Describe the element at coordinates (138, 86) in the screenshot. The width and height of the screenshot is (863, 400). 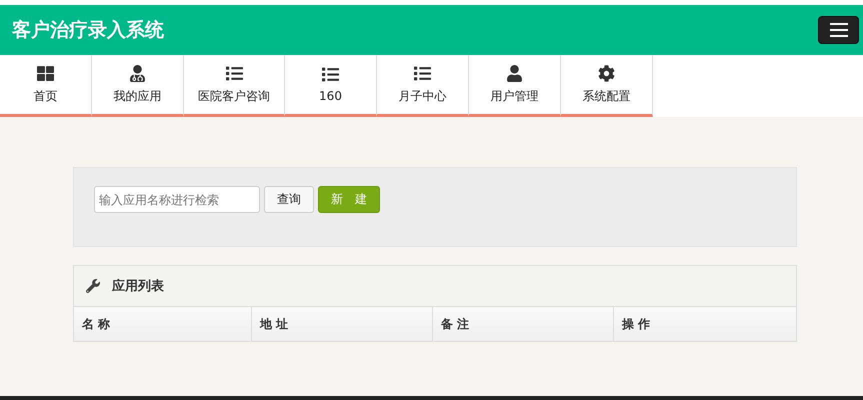
I see `nav-tab: 我的应用` at that location.